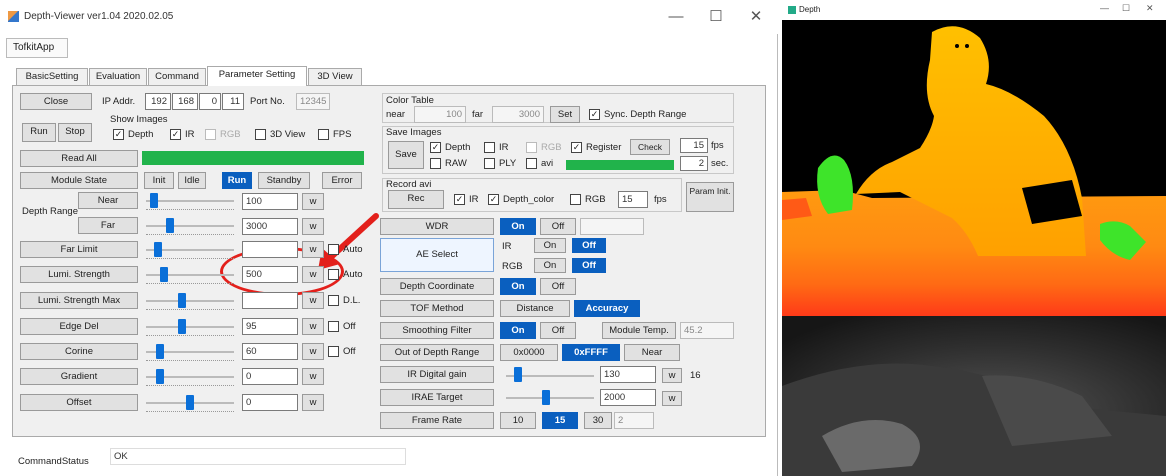 The width and height of the screenshot is (1166, 476). Describe the element at coordinates (633, 199) in the screenshot. I see `rec-fps-input: 15` at that location.